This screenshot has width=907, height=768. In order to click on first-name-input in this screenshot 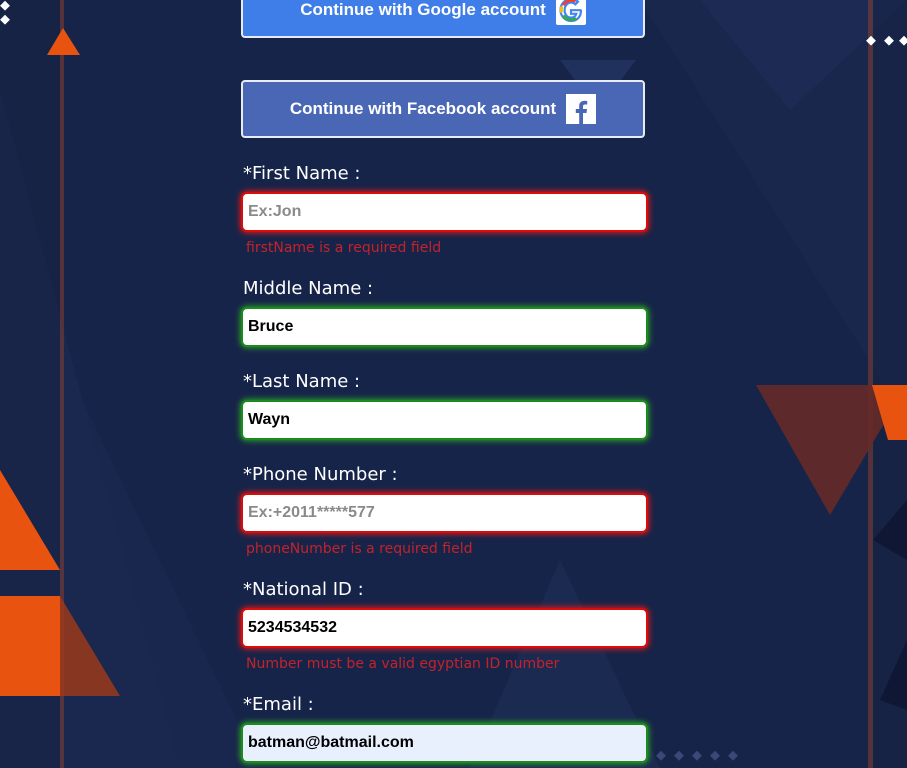, I will do `click(444, 212)`.